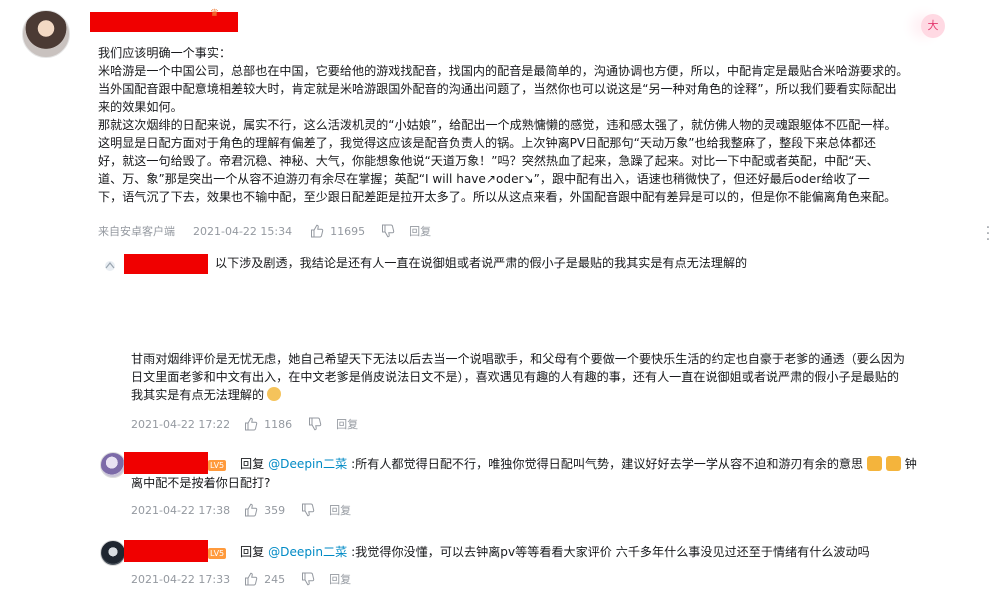 Image resolution: width=1000 pixels, height=590 pixels. What do you see at coordinates (241, 510) in the screenshot?
I see `reply-meta: 2021-04-22 17:38 359 回复` at bounding box center [241, 510].